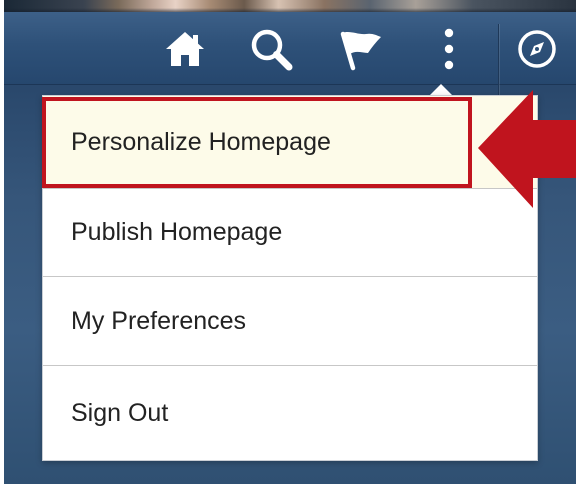  Describe the element at coordinates (159, 320) in the screenshot. I see `menu-item-label: My Preferences` at that location.